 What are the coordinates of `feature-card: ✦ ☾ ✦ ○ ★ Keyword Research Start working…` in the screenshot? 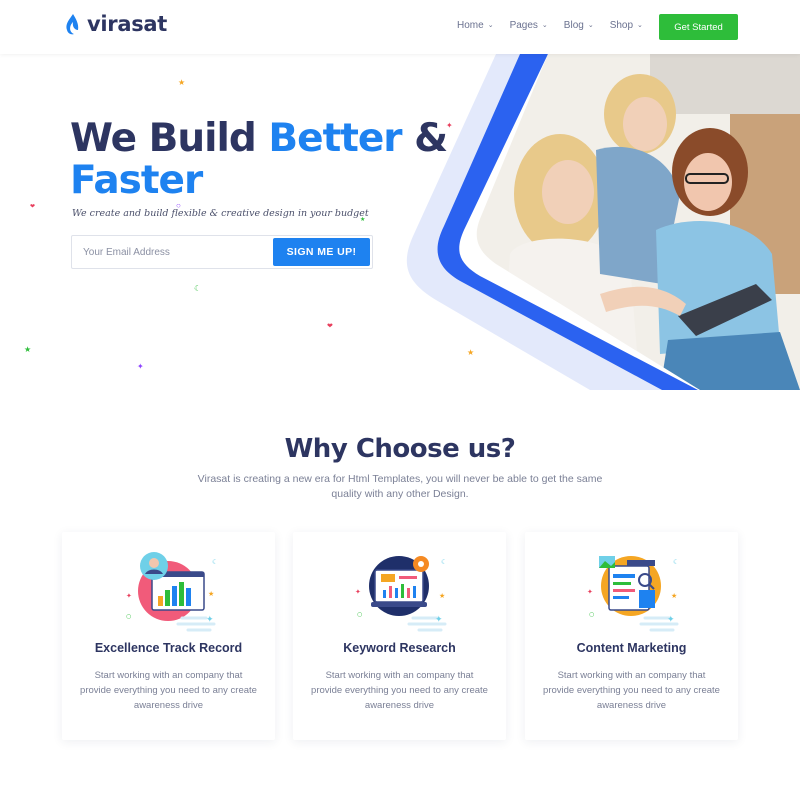 It's located at (399, 636).